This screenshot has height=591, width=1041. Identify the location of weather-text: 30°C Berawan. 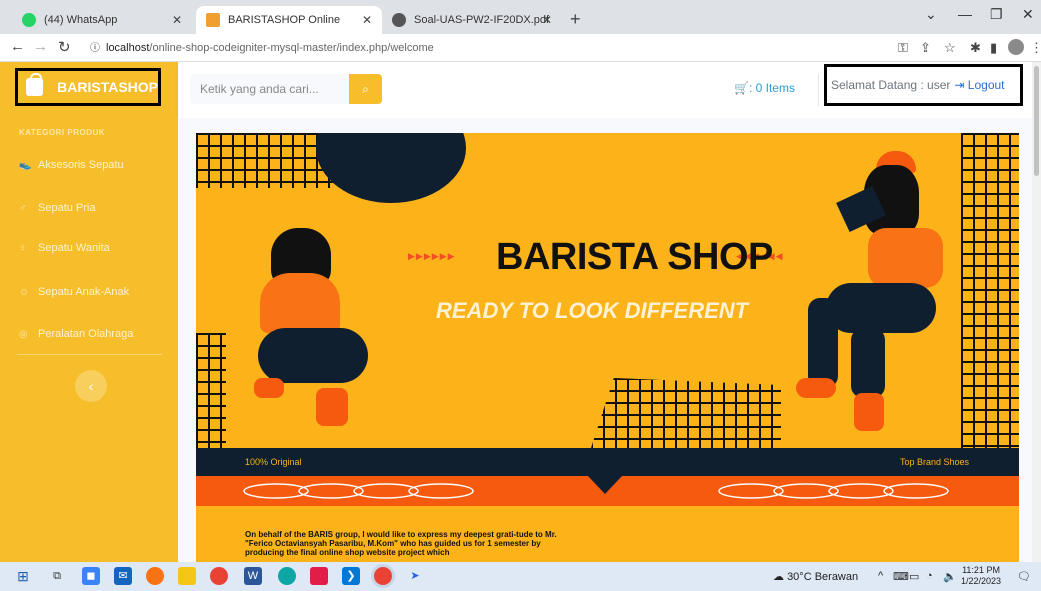
(823, 577).